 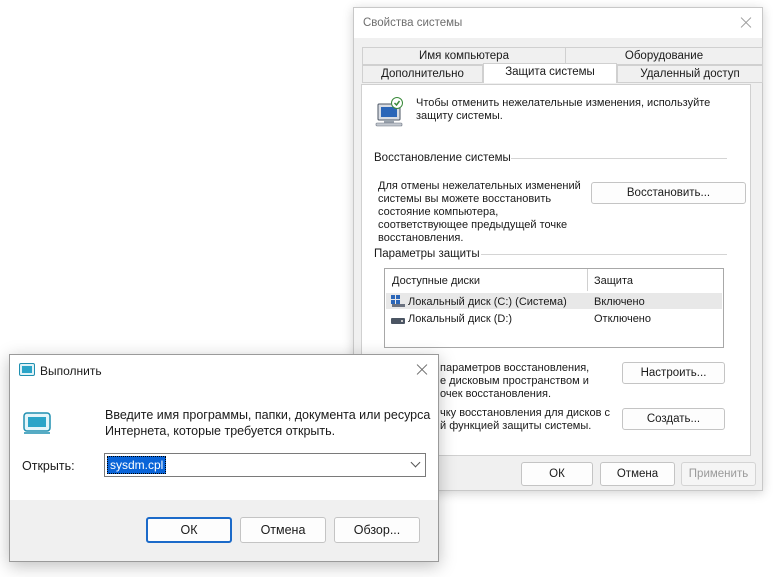 What do you see at coordinates (718, 474) in the screenshot?
I see `apply-button: Применить` at bounding box center [718, 474].